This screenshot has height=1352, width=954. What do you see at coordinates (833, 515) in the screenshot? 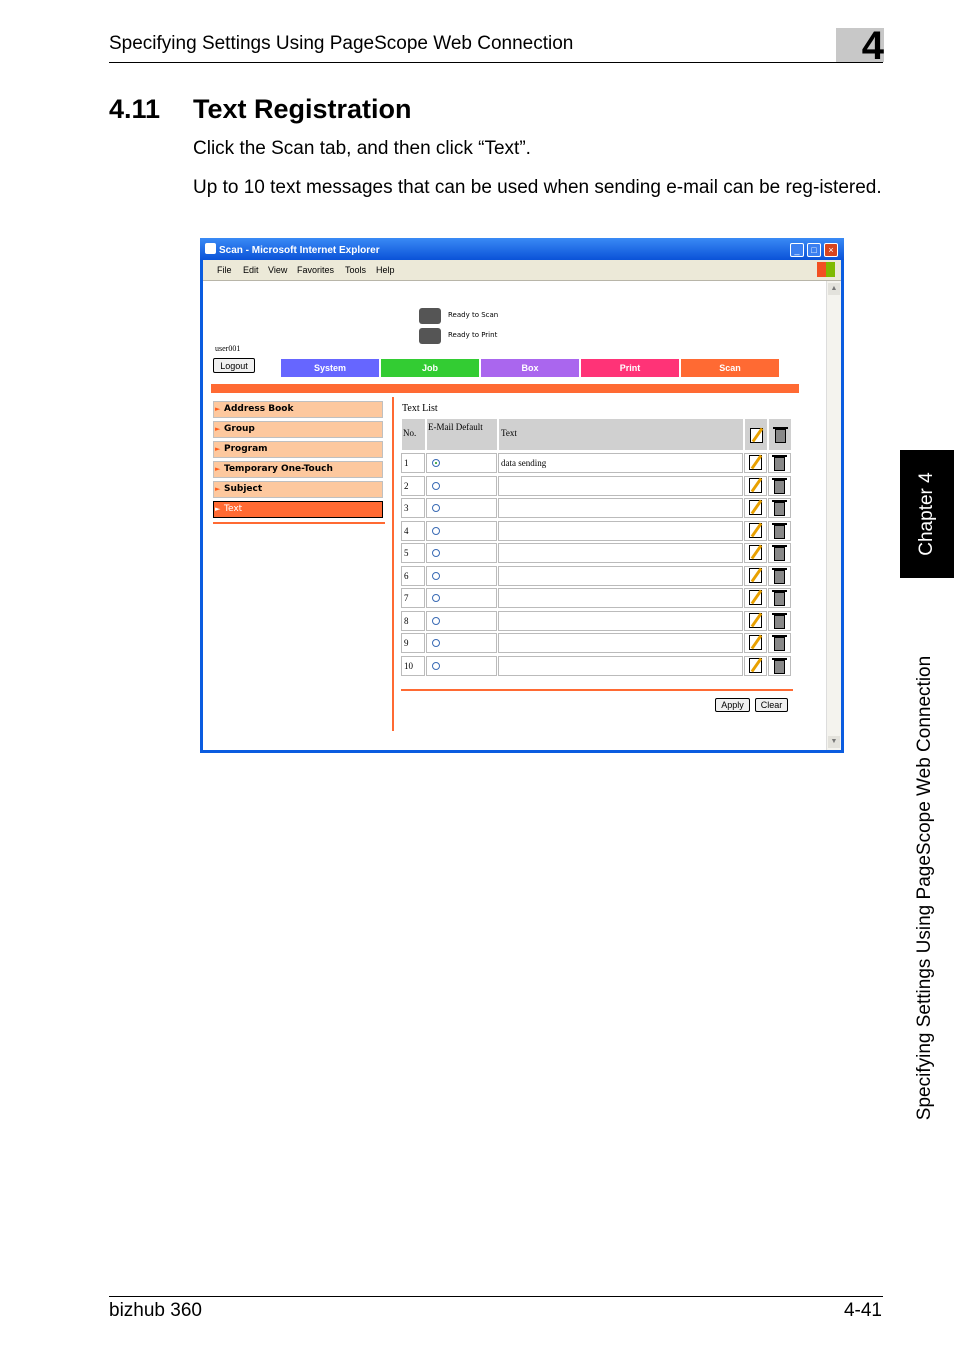
I see `vertical-scrollbar: ▲ ▼` at bounding box center [833, 515].